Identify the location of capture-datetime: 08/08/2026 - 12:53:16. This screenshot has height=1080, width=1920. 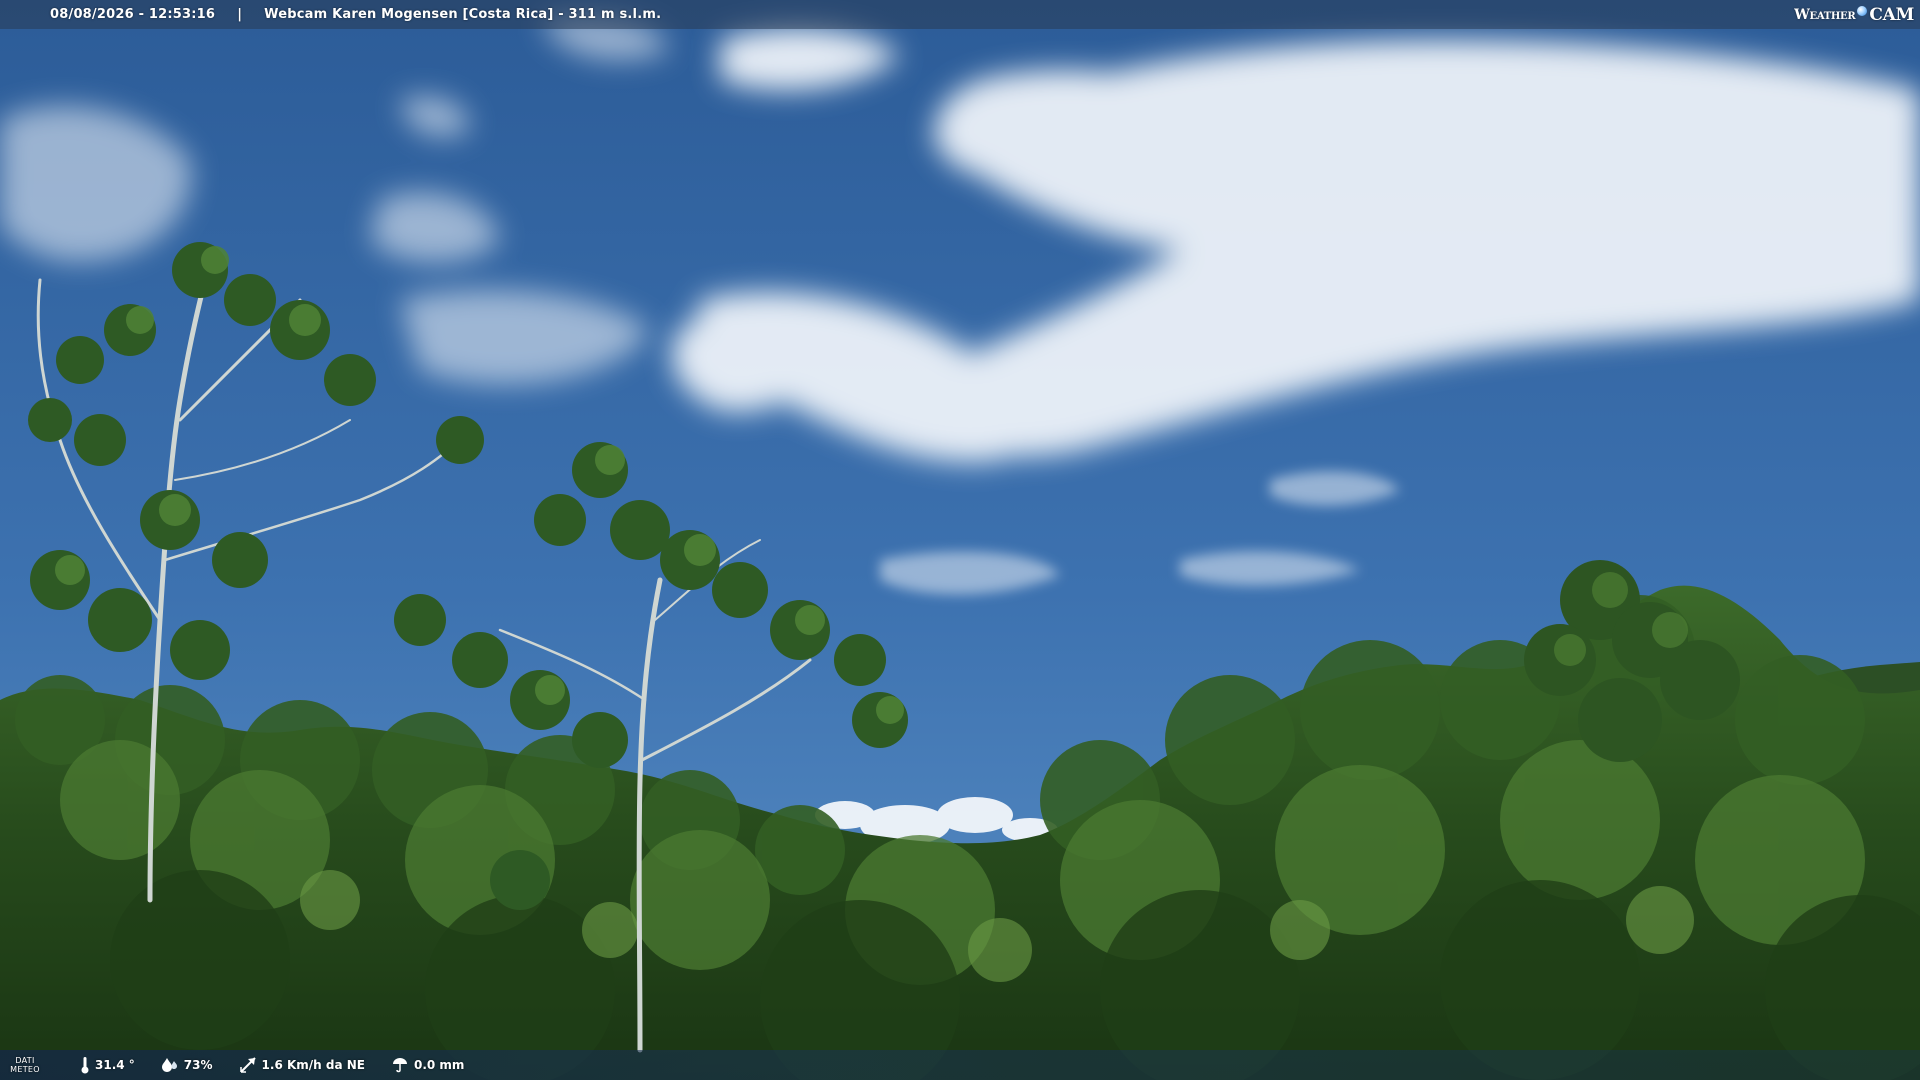
(133, 14).